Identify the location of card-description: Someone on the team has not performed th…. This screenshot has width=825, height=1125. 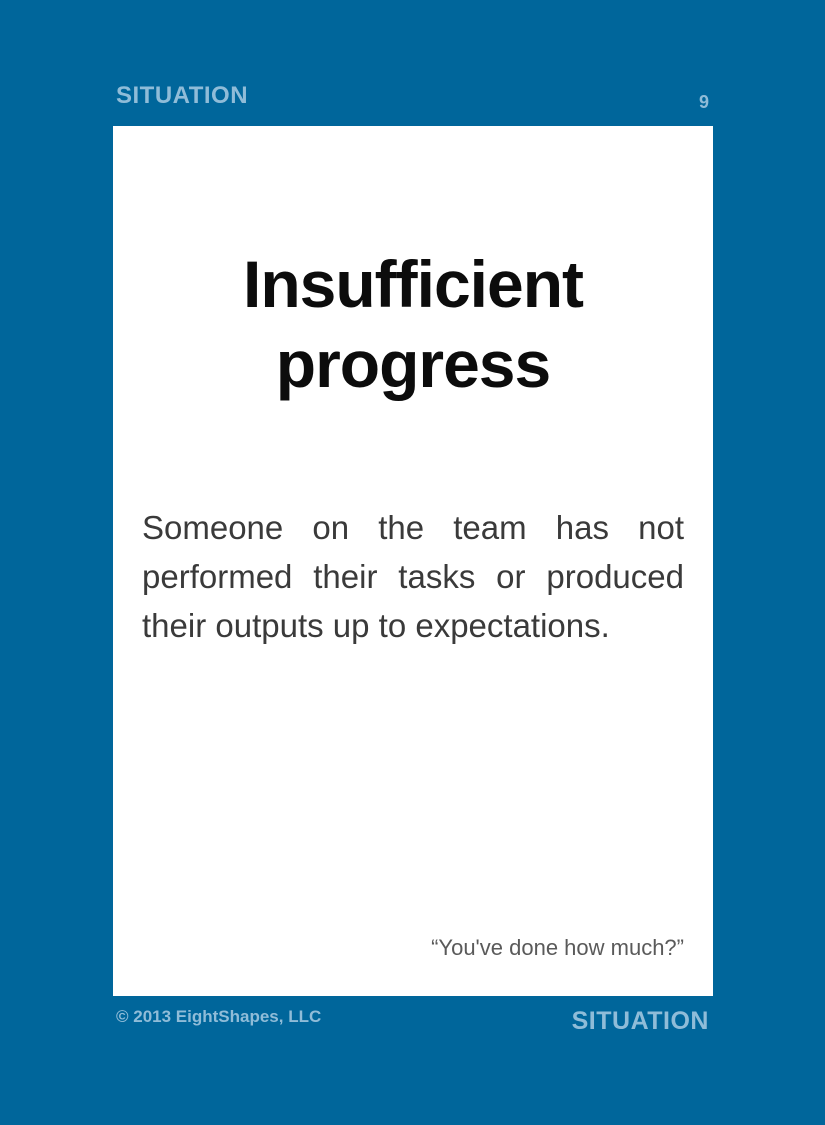
(413, 576).